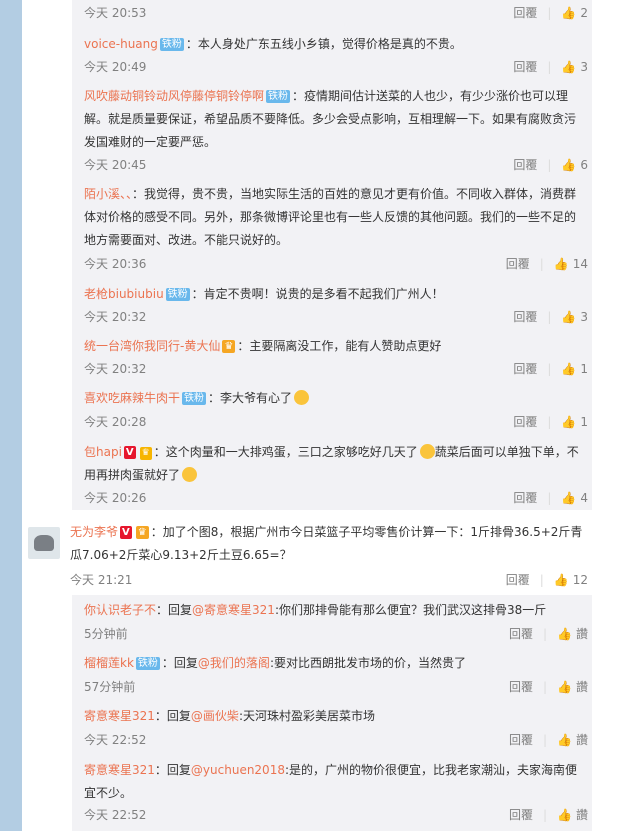 The height and width of the screenshot is (831, 618). What do you see at coordinates (317, 294) in the screenshot?
I see `comment-text: ：肯定不贵啊！说贵的是多看不起我们广州人！` at bounding box center [317, 294].